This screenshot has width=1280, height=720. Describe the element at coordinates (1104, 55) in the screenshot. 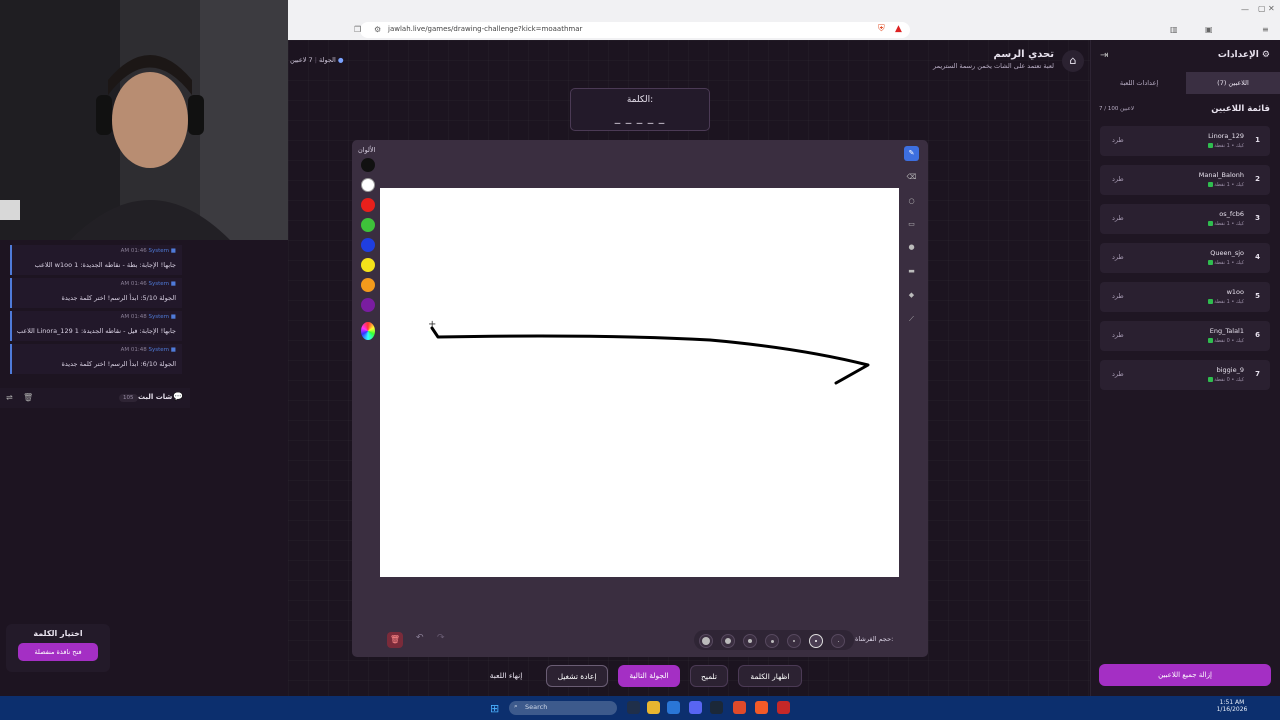

I see `collapse-panel-icon: ⇥` at that location.